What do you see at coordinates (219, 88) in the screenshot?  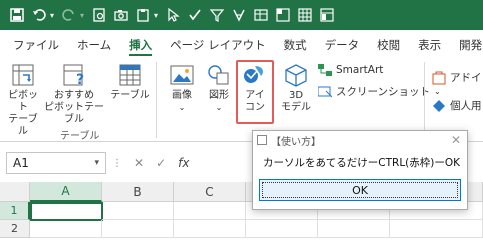 I see `shapes-button: 図形 ⌄` at bounding box center [219, 88].